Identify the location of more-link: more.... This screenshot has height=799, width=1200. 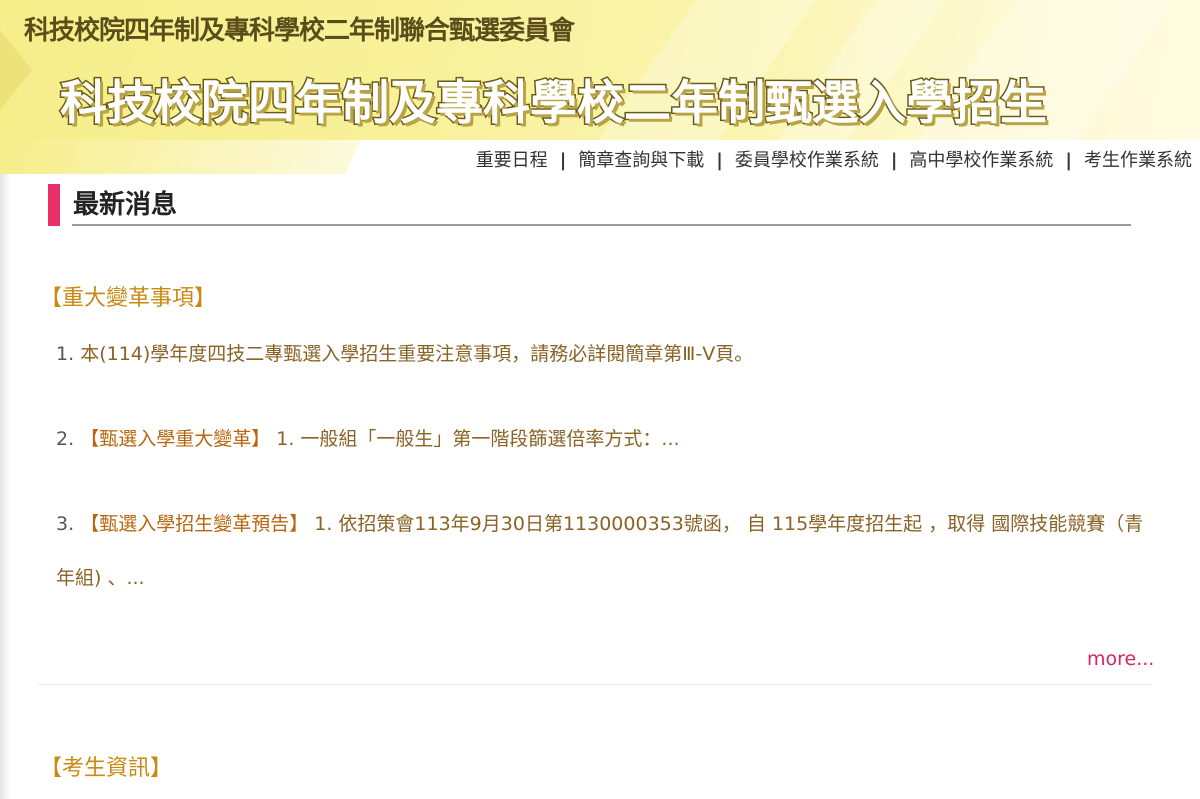
(1120, 659).